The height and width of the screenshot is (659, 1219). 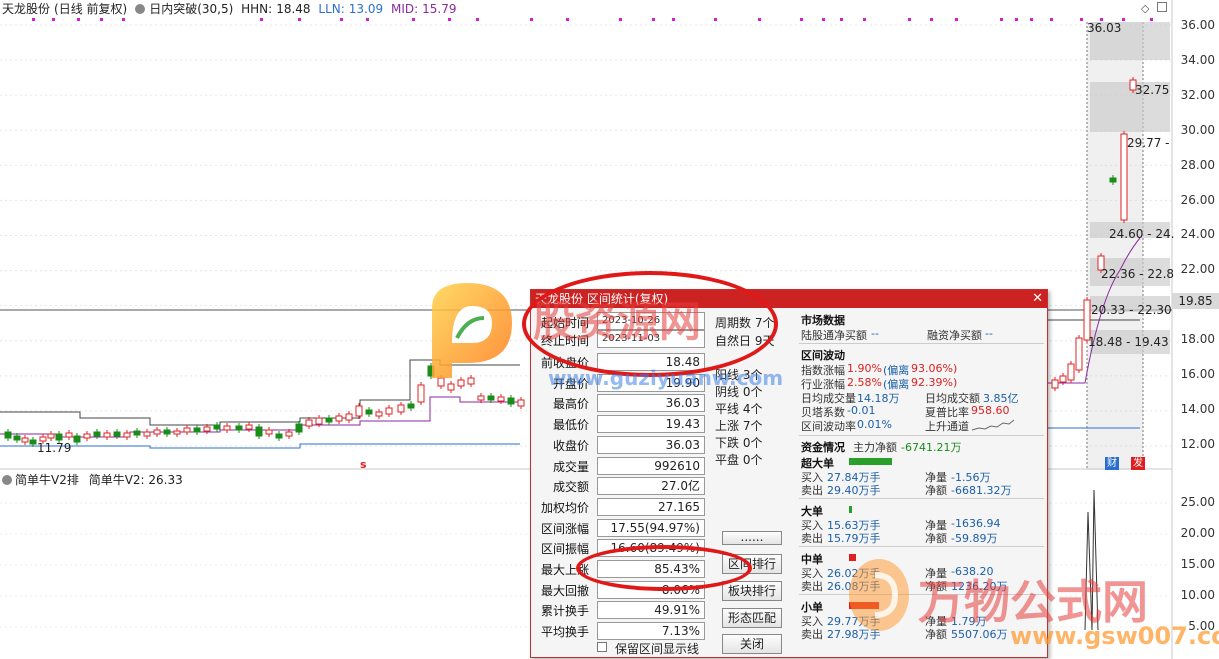 What do you see at coordinates (191, 9) in the screenshot?
I see `indicator-name: 日内突破(30,5)` at bounding box center [191, 9].